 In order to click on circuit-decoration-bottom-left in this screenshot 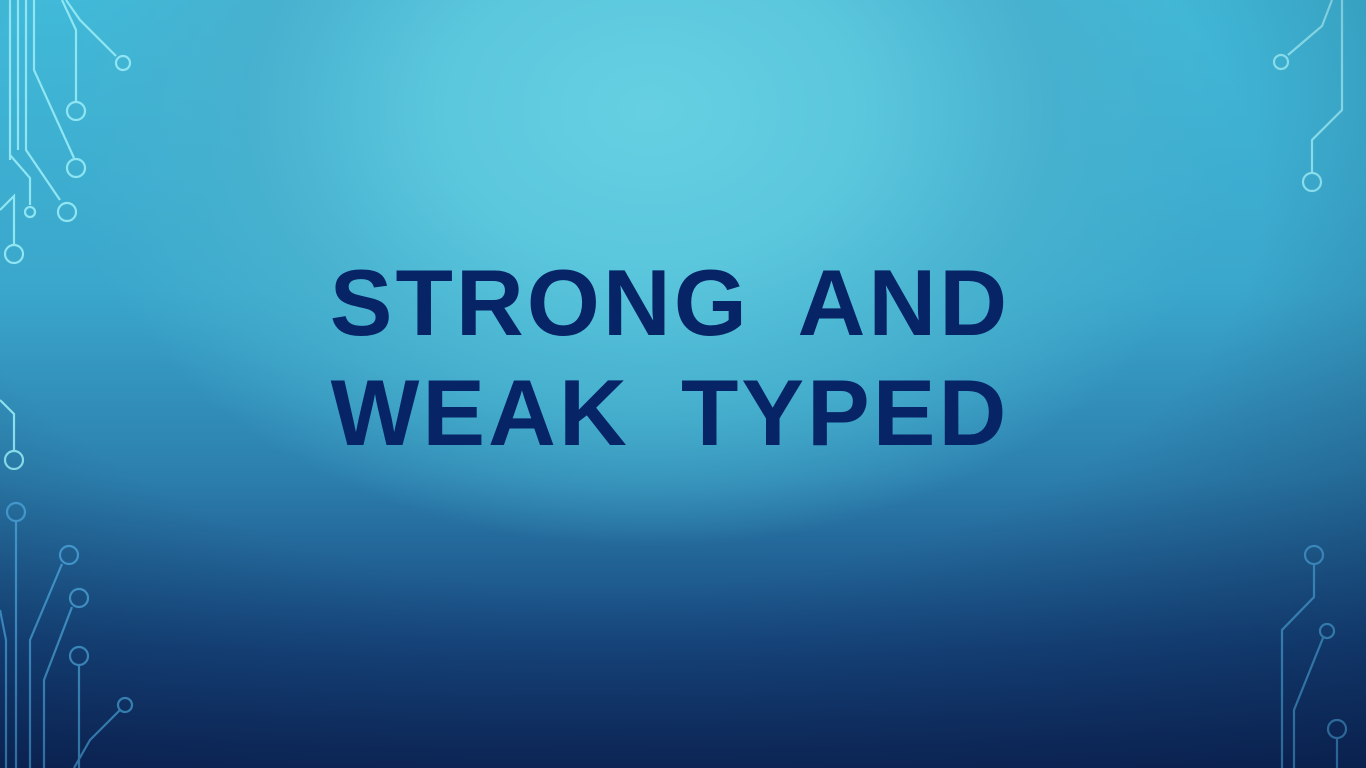, I will do `click(67, 634)`.